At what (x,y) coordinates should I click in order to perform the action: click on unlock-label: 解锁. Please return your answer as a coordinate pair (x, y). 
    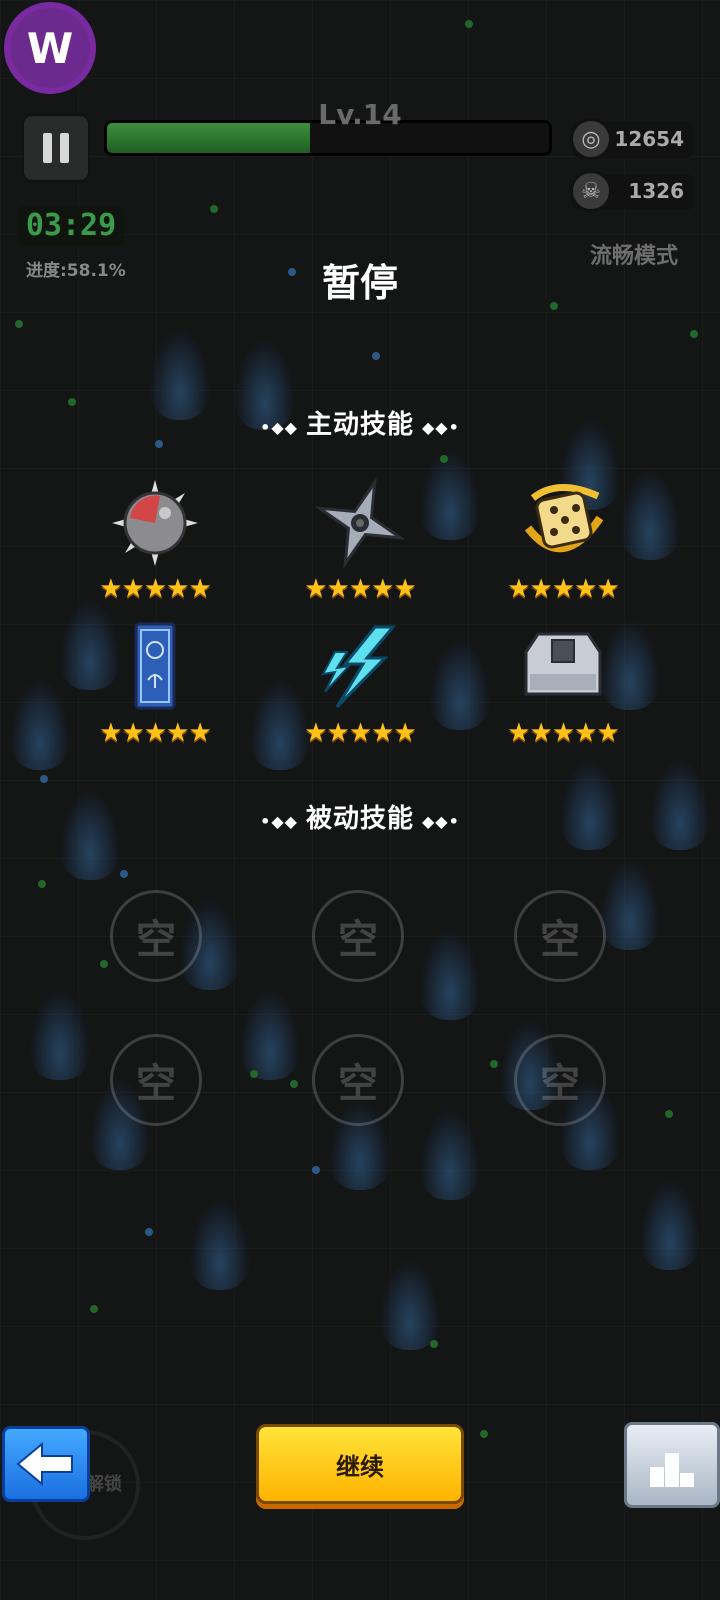
    Looking at the image, I should click on (104, 1484).